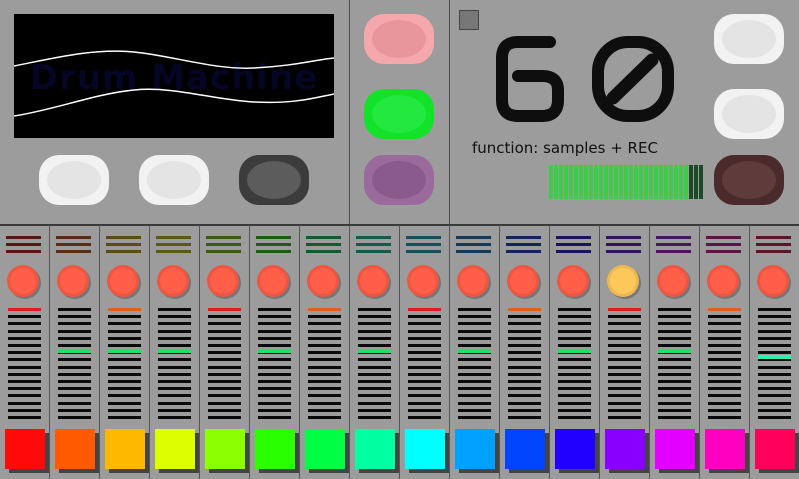 The width and height of the screenshot is (799, 479). Describe the element at coordinates (224, 309) in the screenshot. I see `channel-marker` at that location.